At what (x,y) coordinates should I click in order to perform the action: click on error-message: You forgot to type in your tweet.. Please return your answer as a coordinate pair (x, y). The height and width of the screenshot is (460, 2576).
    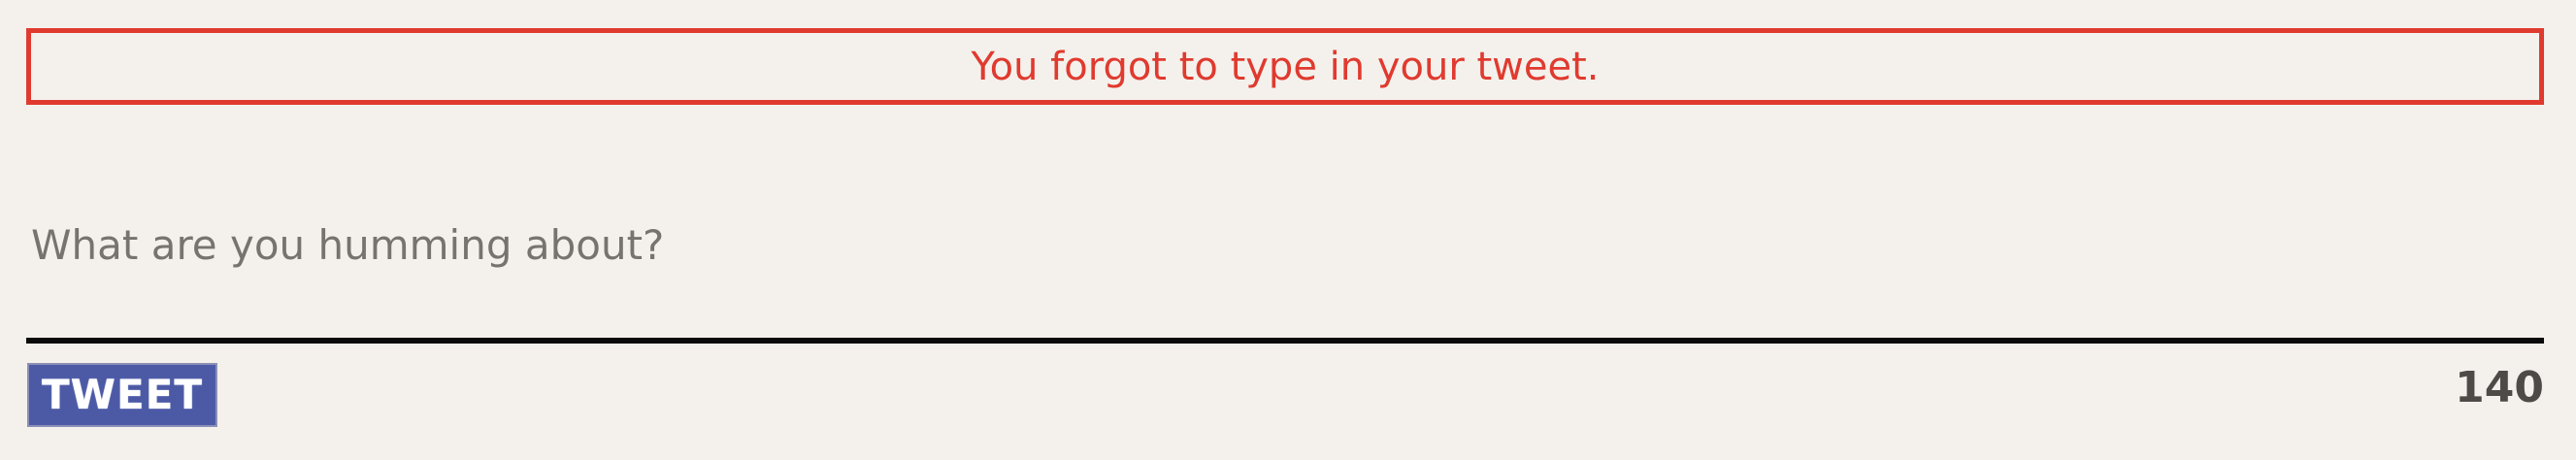
    Looking at the image, I should click on (1285, 66).